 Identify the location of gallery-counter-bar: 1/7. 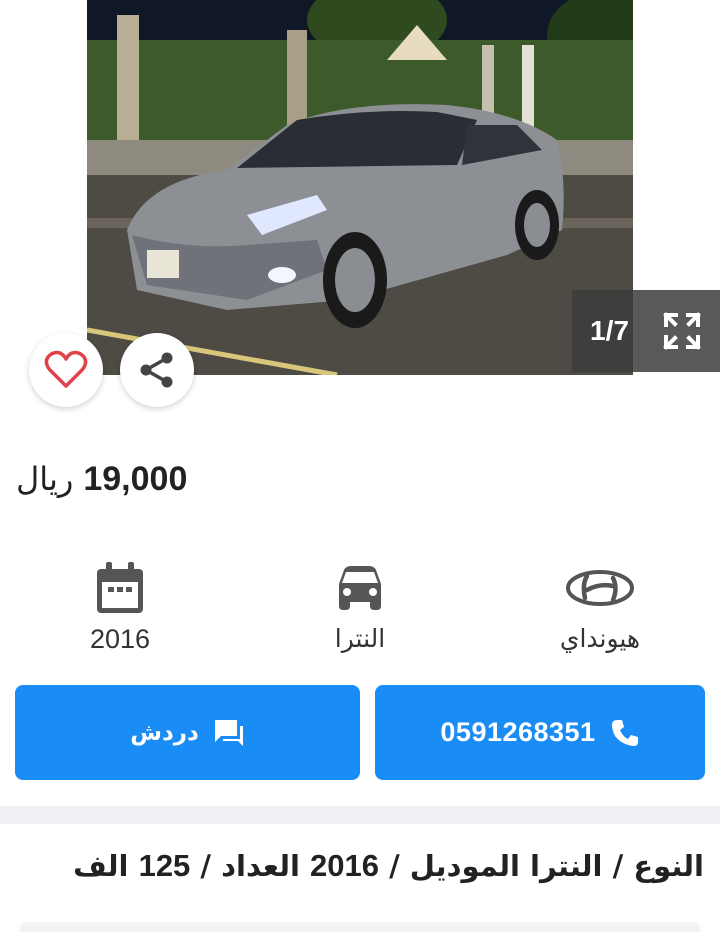
(646, 331).